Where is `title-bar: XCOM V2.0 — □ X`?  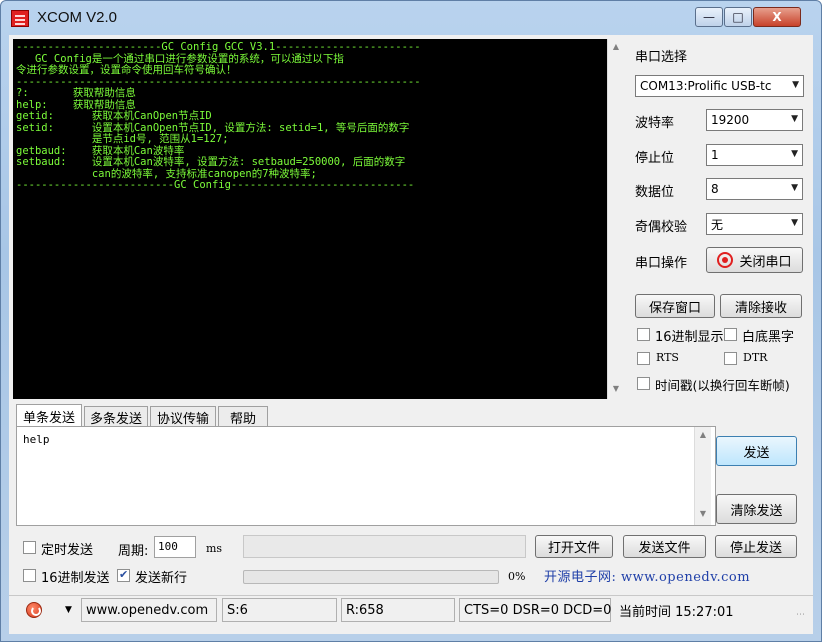
title-bar: XCOM V2.0 — □ X is located at coordinates (411, 18).